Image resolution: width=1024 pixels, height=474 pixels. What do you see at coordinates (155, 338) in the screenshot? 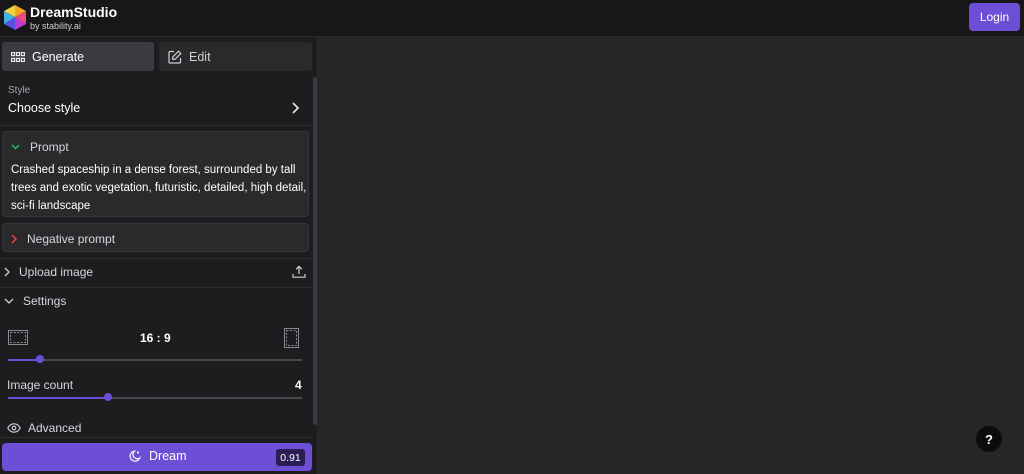
I see `aspect-ratio-value: 16 : 9` at bounding box center [155, 338].